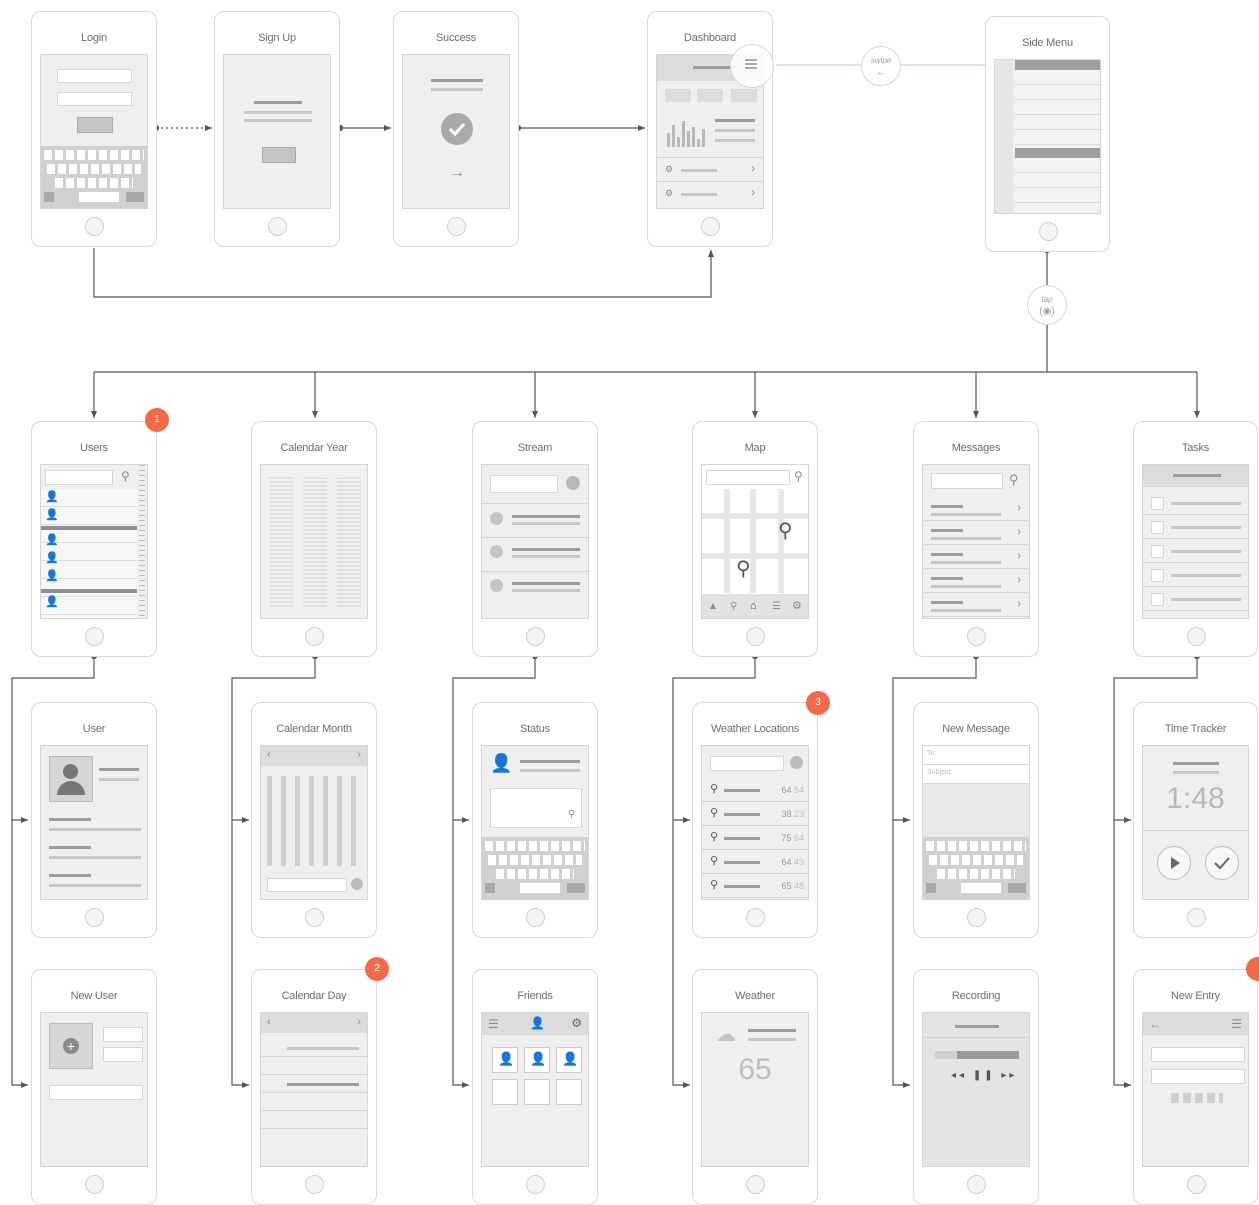  Describe the element at coordinates (1195, 448) in the screenshot. I see `screen-title: Tasks` at that location.